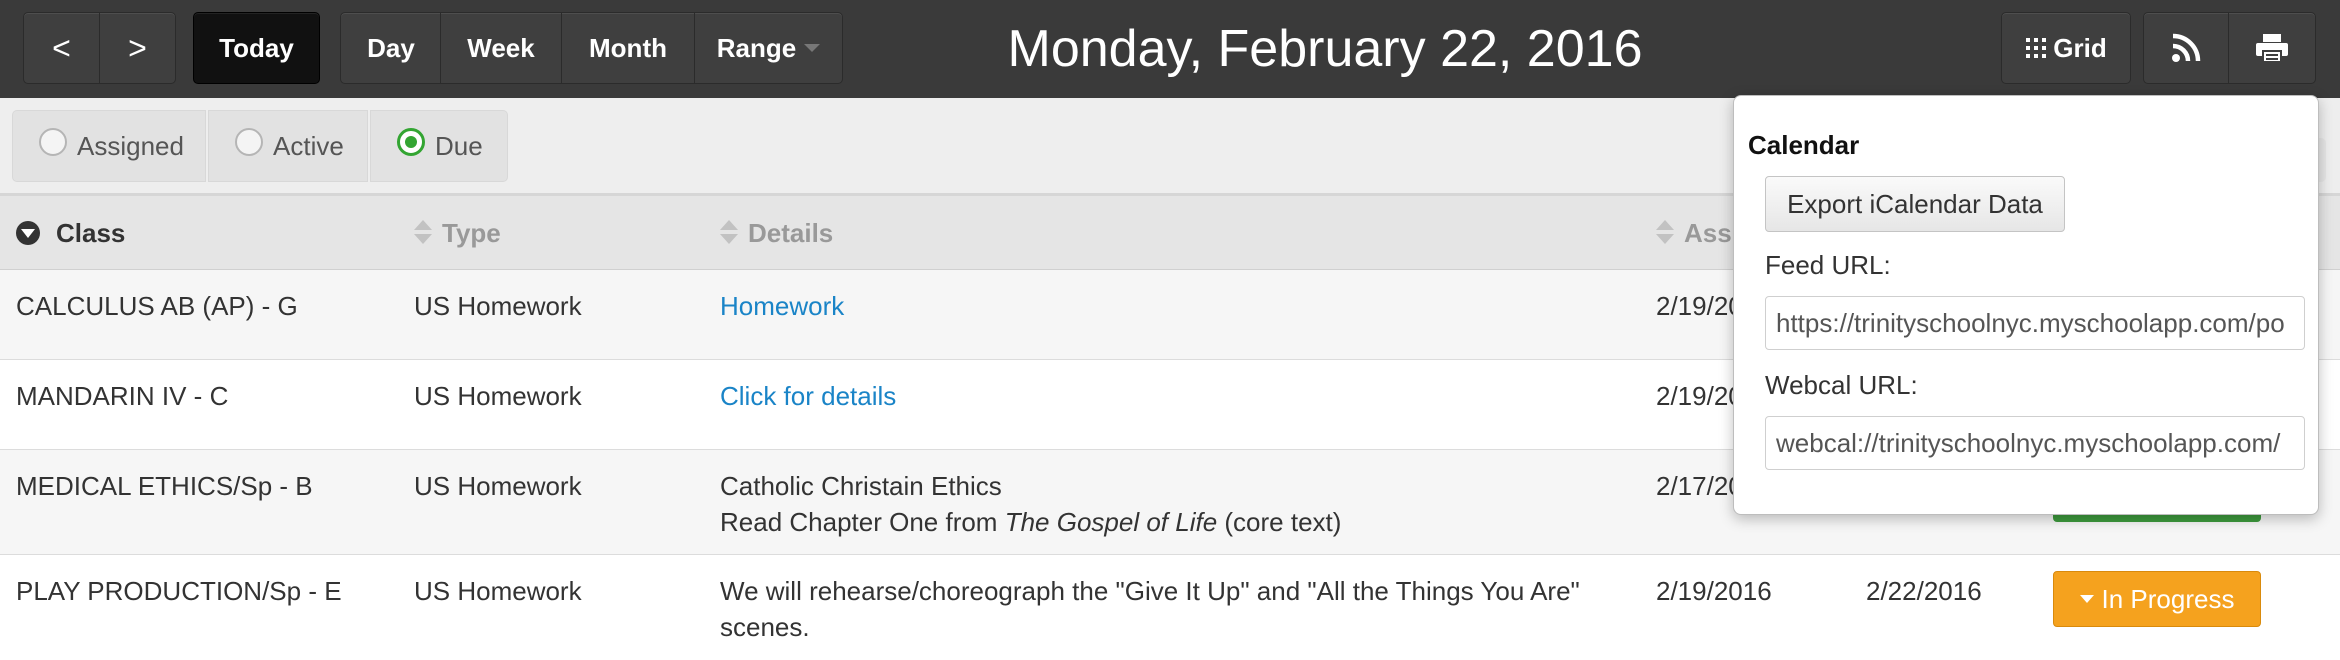 The width and height of the screenshot is (2340, 660). Describe the element at coordinates (459, 145) in the screenshot. I see `filter-label: Due` at that location.